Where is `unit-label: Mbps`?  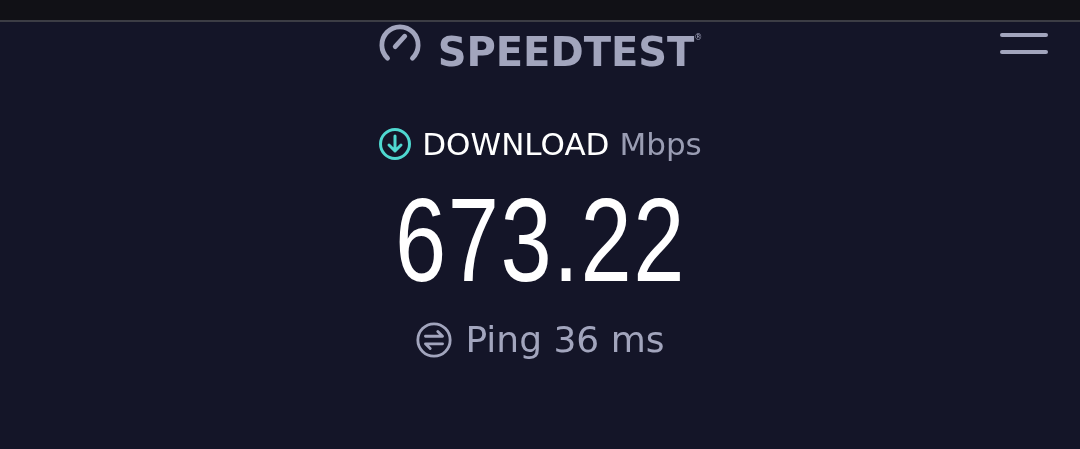 unit-label: Mbps is located at coordinates (660, 144).